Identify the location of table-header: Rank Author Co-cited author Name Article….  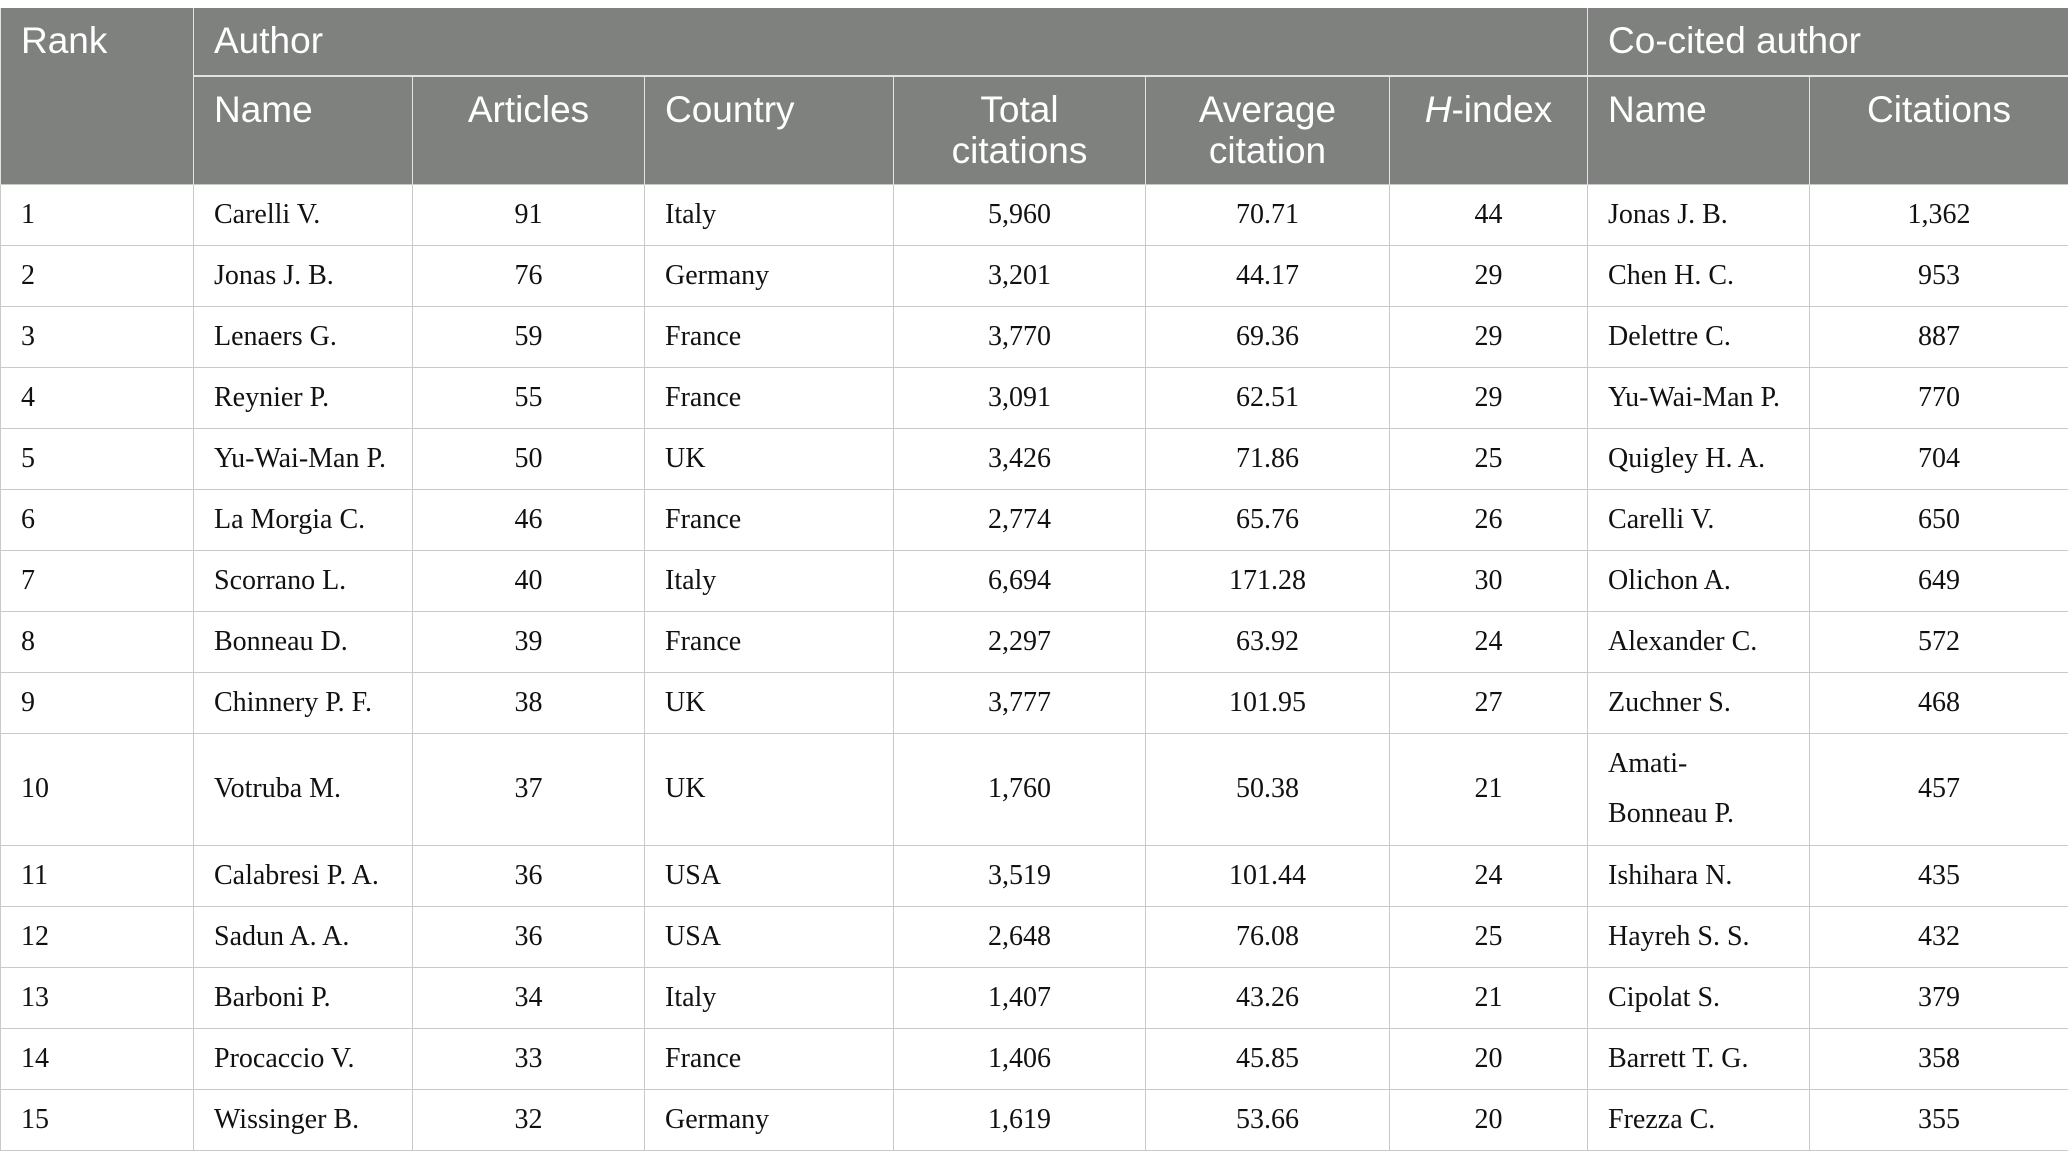
(1034, 96).